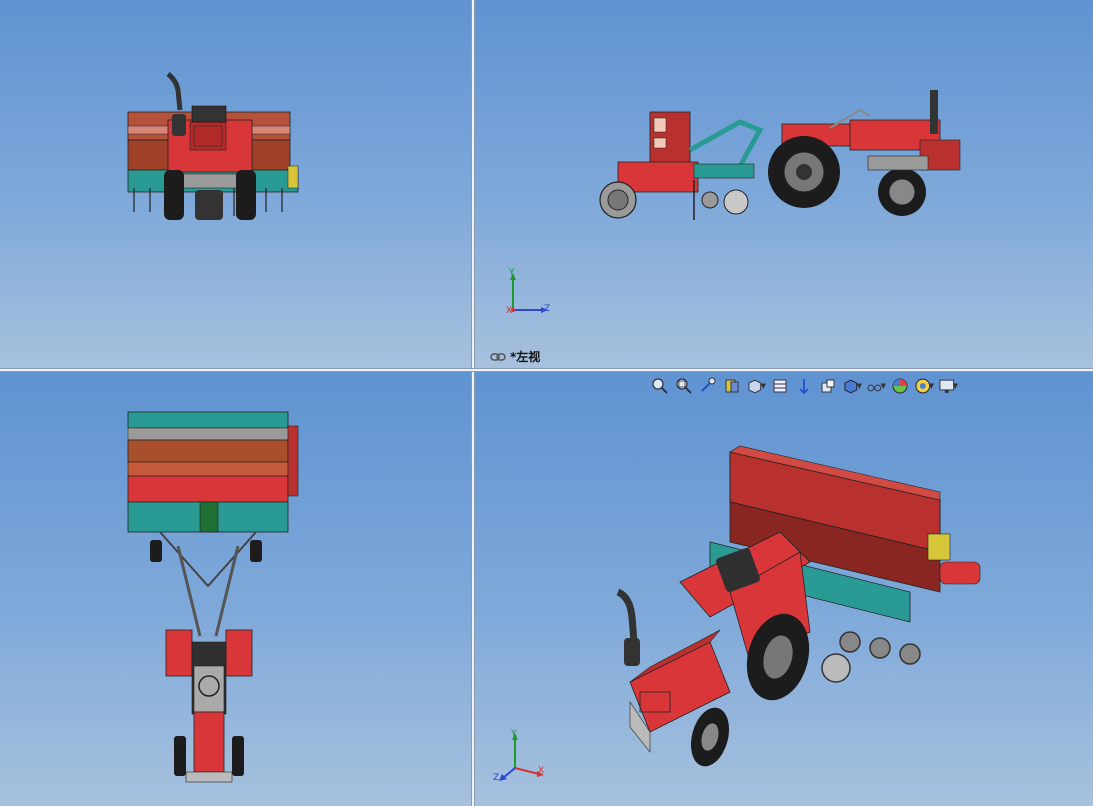  Describe the element at coordinates (215, 596) in the screenshot. I see `top-view-model` at that location.